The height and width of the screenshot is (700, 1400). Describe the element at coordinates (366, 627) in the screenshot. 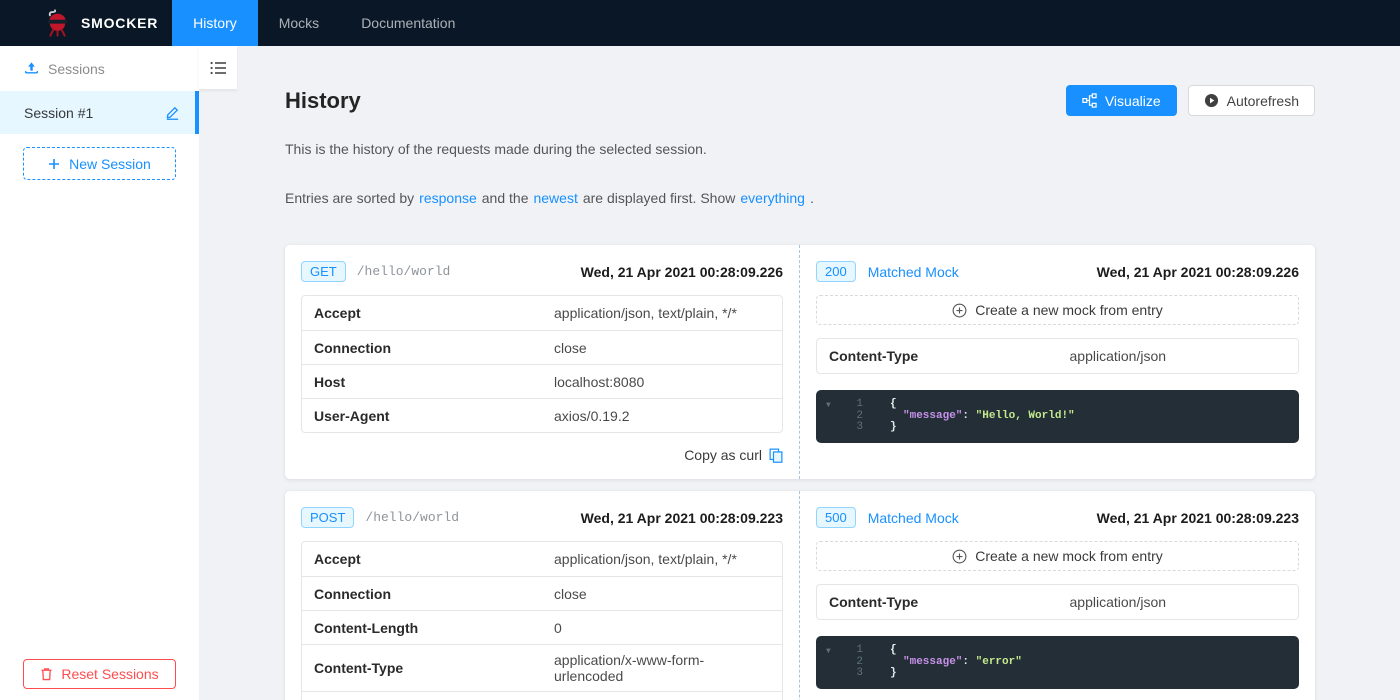

I see `header-name: Content-Length` at that location.